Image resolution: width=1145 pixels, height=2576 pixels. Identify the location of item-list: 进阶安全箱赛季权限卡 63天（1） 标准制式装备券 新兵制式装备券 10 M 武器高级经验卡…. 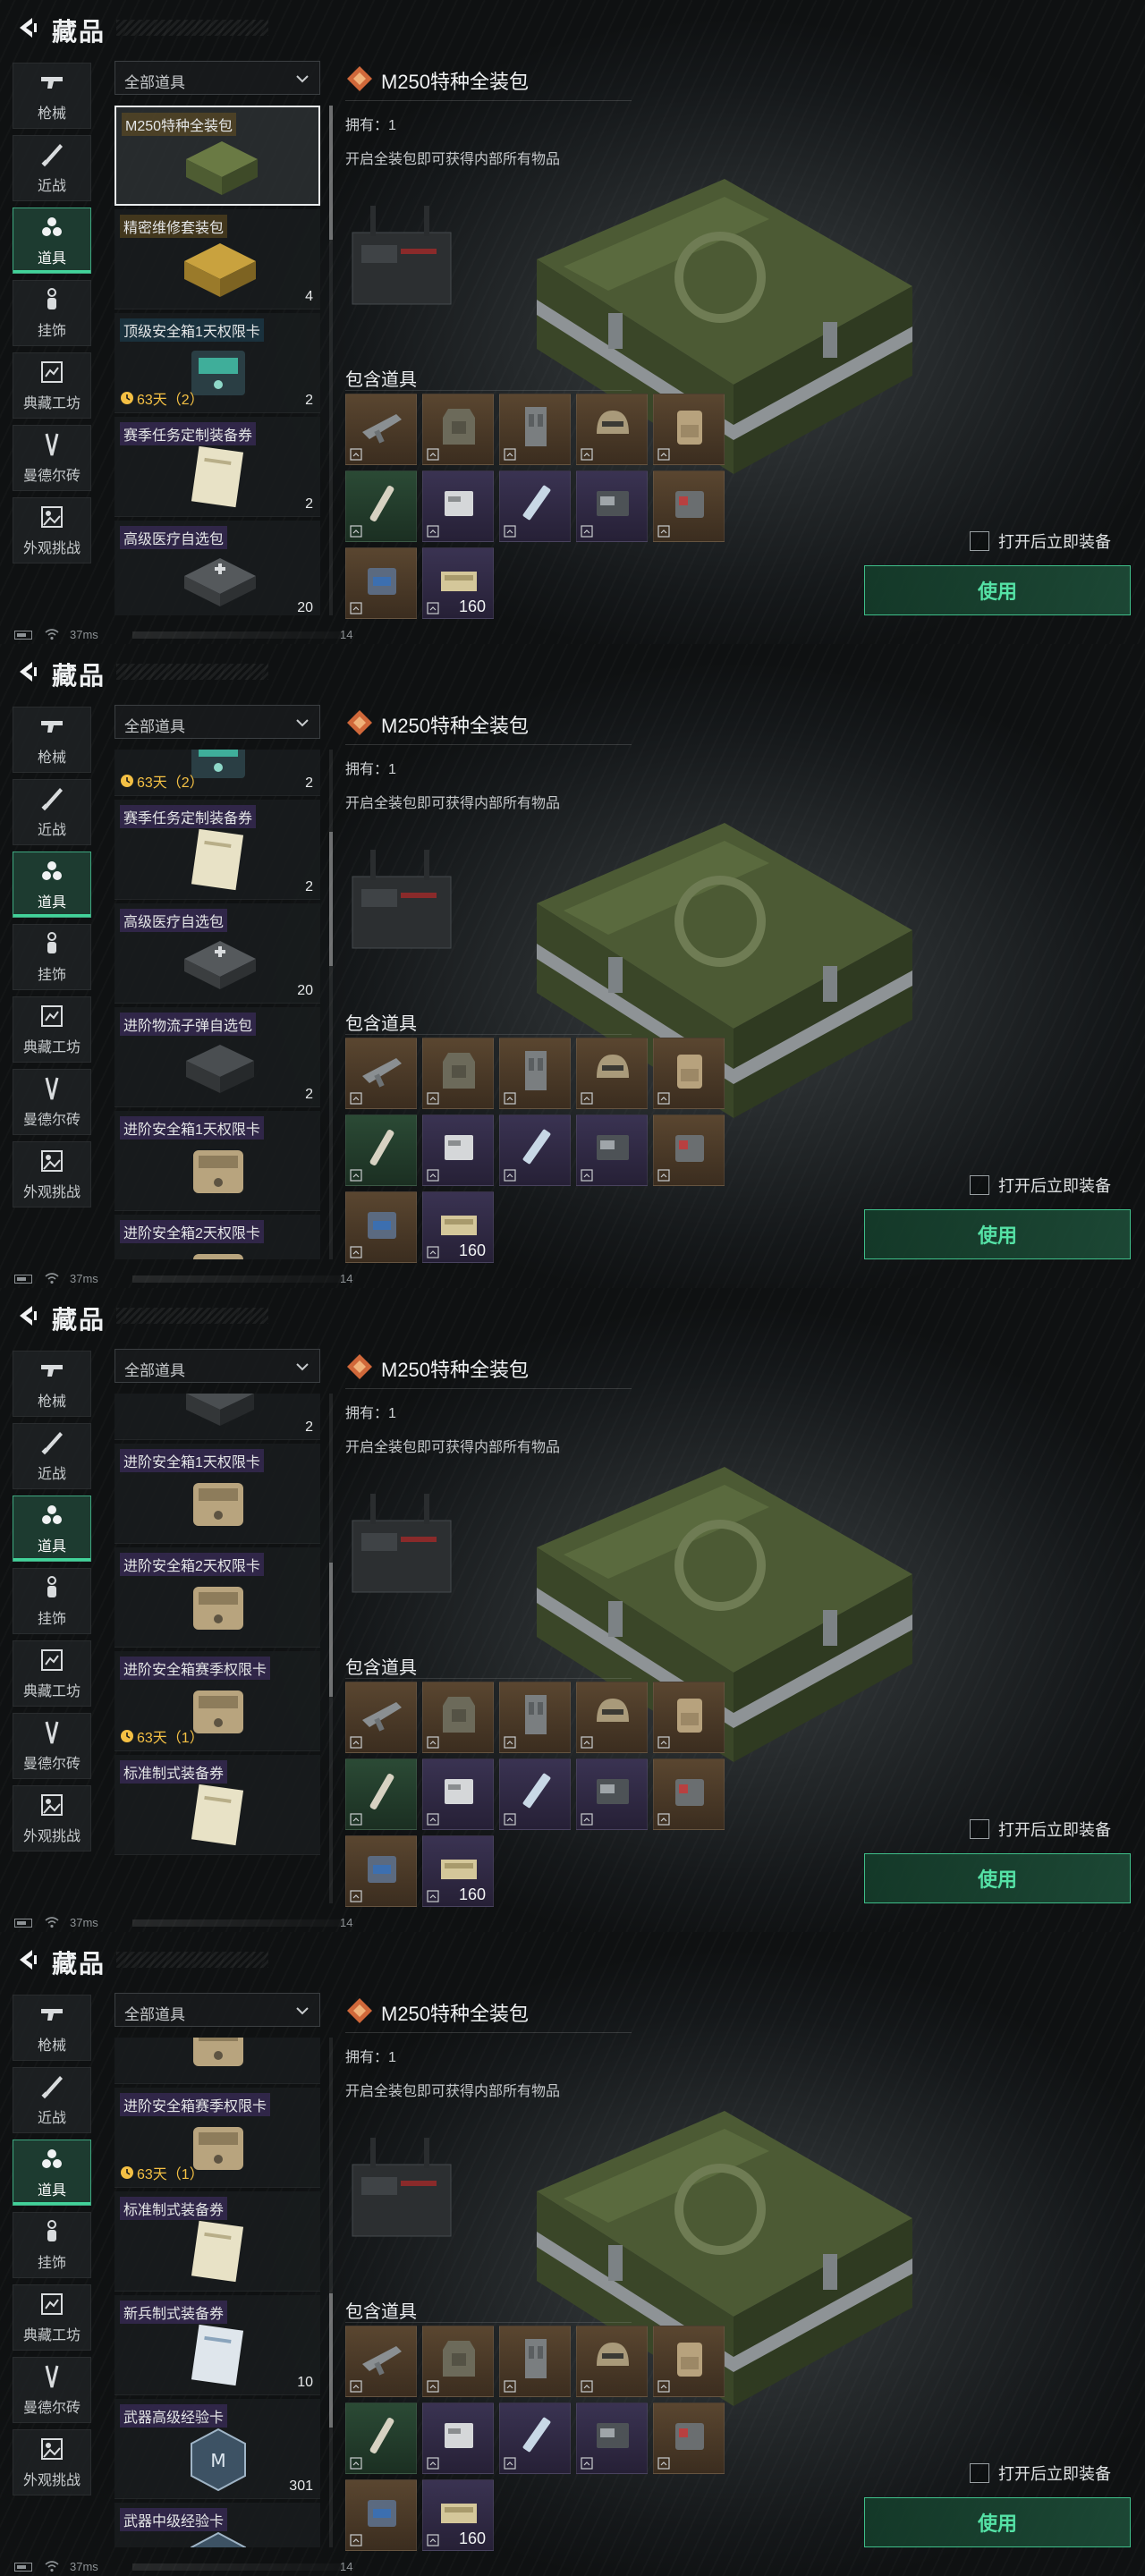
(218, 2292).